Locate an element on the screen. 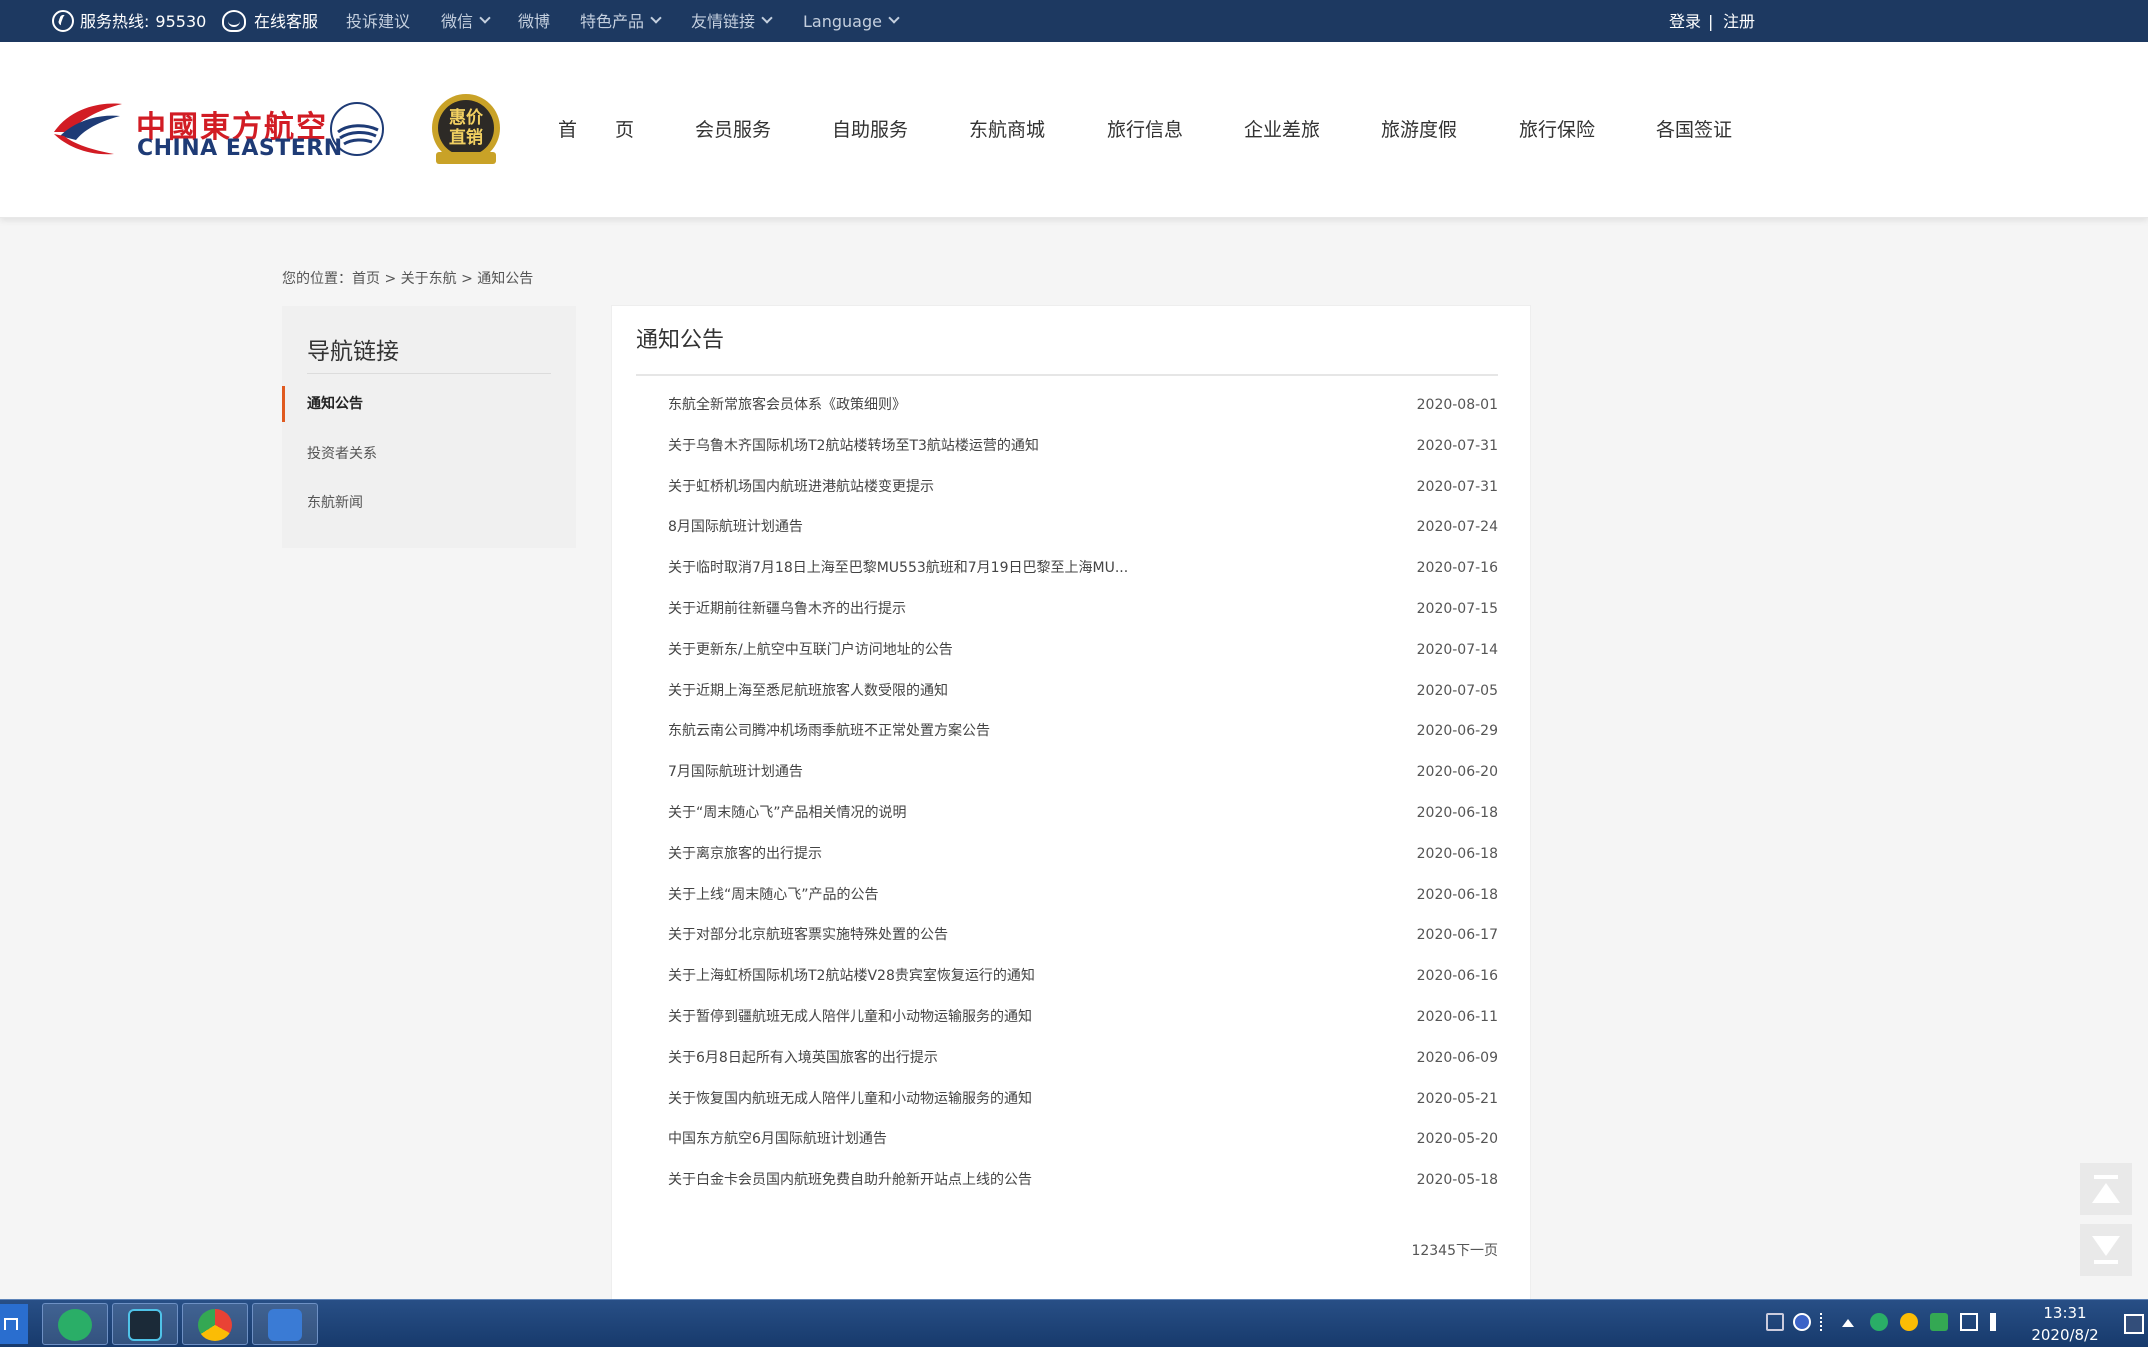 The width and height of the screenshot is (2148, 1347). taskbar-app-nox is located at coordinates (145, 1324).